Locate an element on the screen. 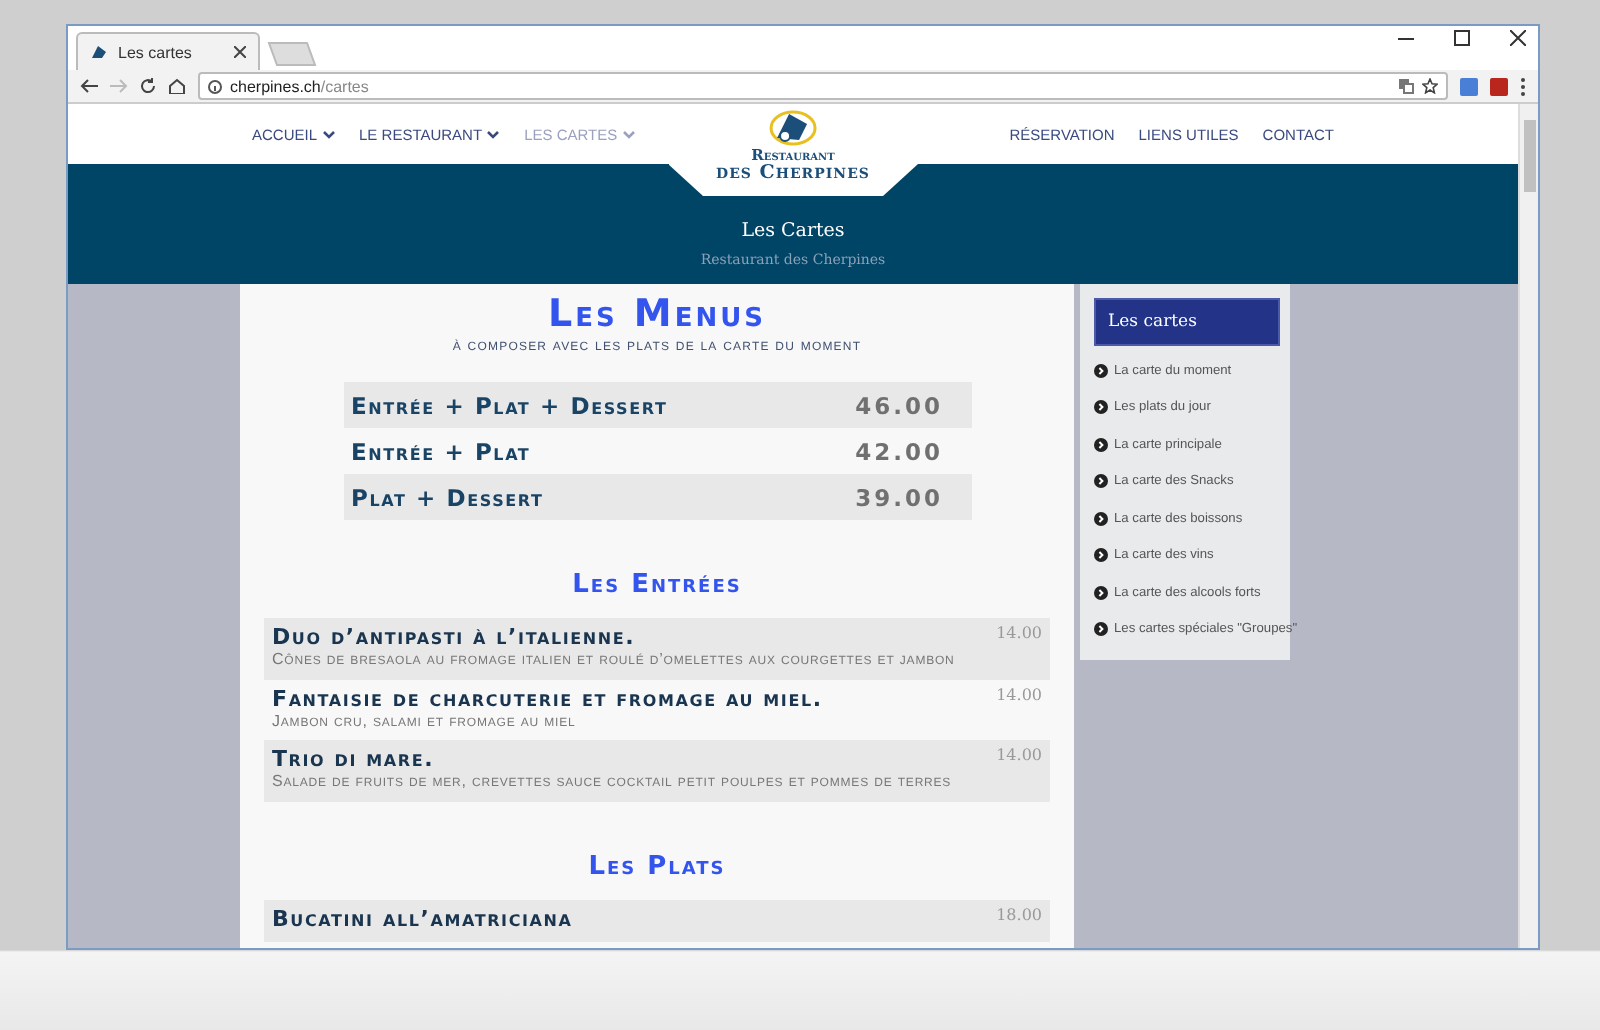 The width and height of the screenshot is (1600, 1030). dish-description: Jambon cru, salami et fromage au miel is located at coordinates (425, 721).